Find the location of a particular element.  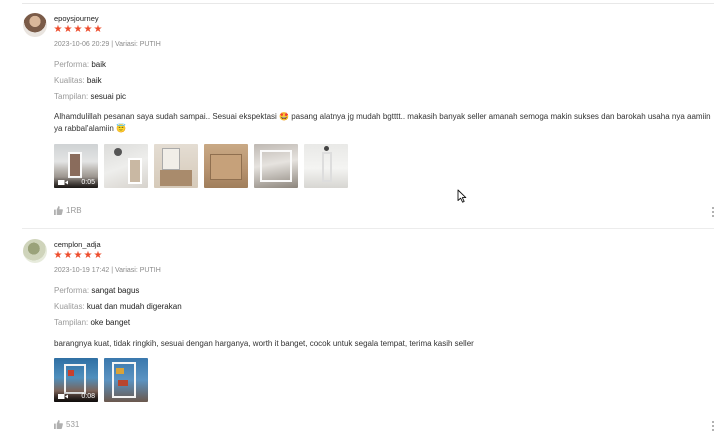

video-thumbnail: 0:05 is located at coordinates (76, 166).